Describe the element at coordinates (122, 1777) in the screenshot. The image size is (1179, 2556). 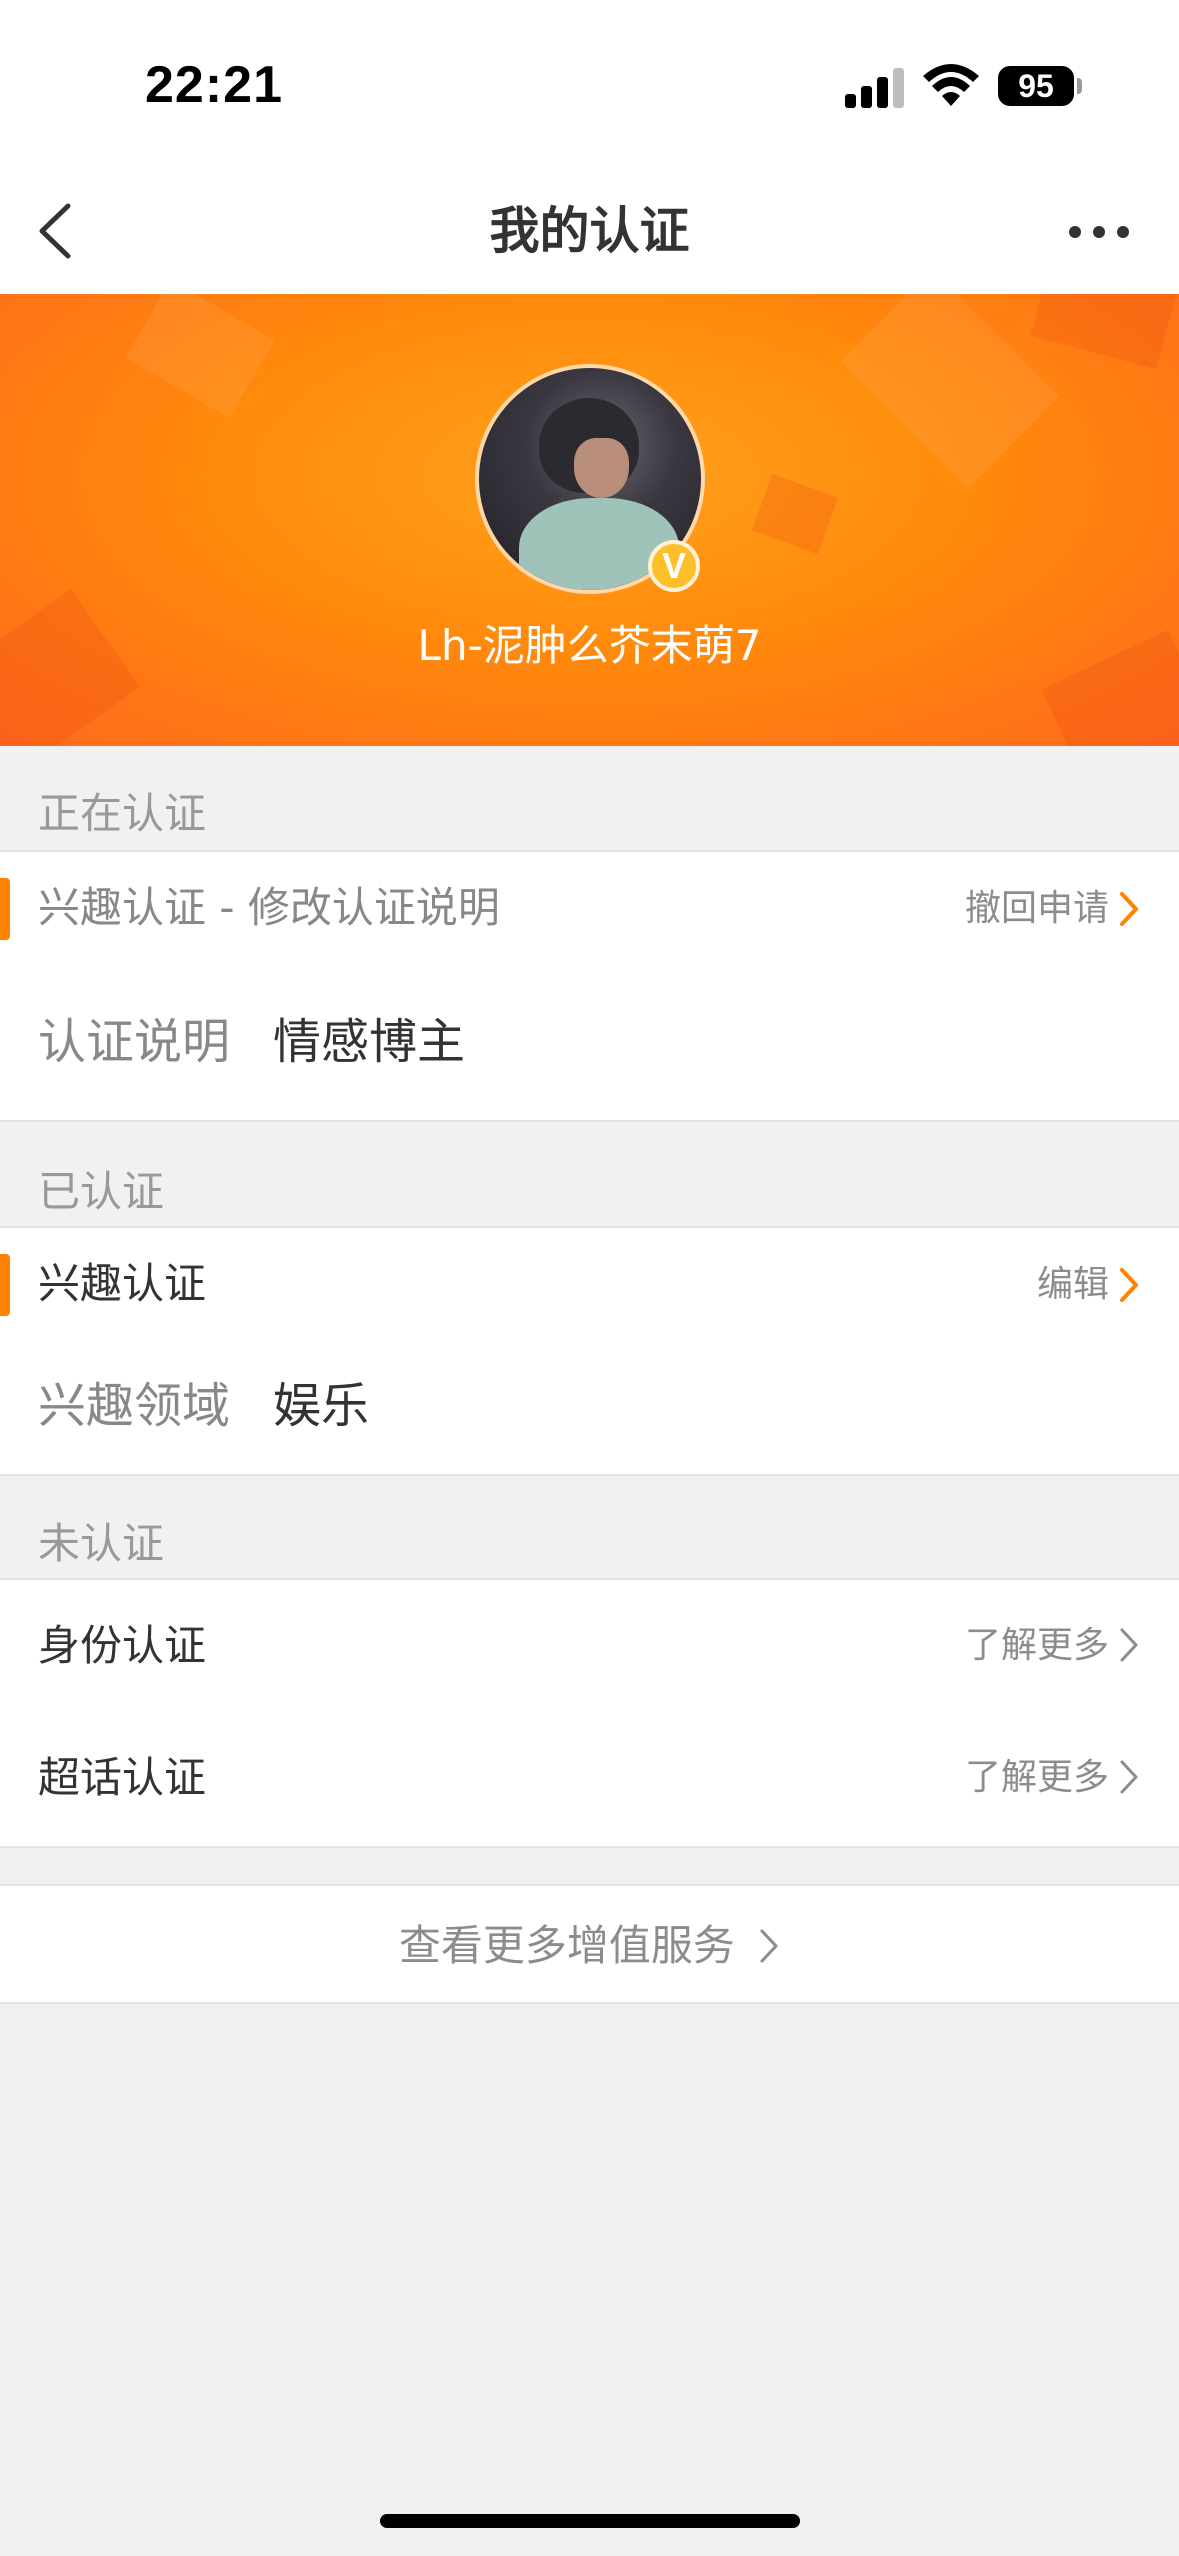
I see `super-topic-cert-title: 超话认证` at that location.